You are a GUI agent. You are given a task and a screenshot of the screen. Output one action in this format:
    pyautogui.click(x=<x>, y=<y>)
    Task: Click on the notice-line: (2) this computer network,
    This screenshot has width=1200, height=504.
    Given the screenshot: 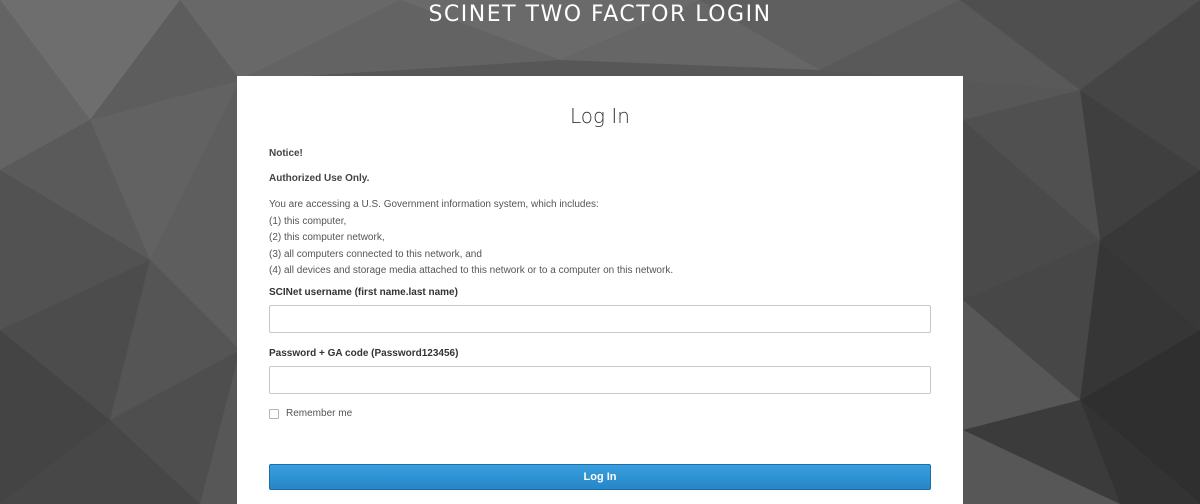 What is the action you would take?
    pyautogui.click(x=327, y=237)
    